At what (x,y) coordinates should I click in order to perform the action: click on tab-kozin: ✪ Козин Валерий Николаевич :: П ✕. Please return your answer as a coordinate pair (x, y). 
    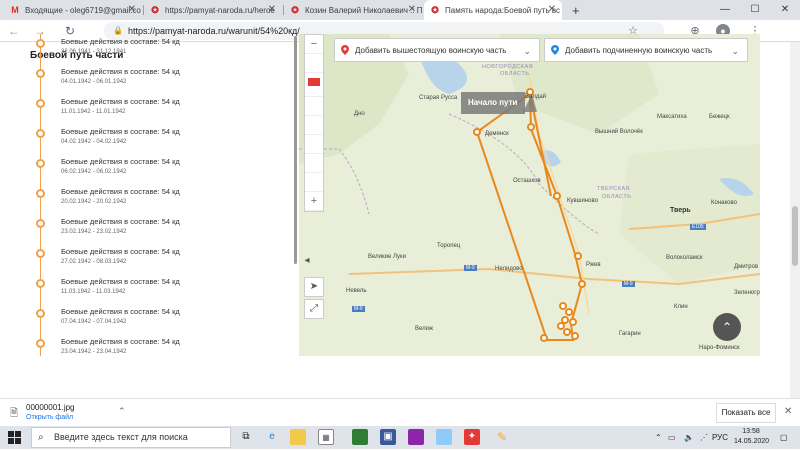
    Looking at the image, I should click on (353, 10).